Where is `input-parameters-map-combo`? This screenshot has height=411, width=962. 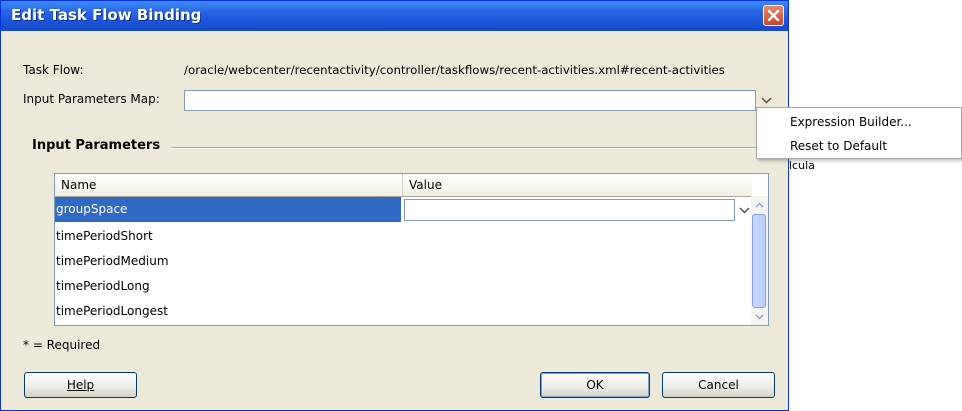 input-parameters-map-combo is located at coordinates (470, 100).